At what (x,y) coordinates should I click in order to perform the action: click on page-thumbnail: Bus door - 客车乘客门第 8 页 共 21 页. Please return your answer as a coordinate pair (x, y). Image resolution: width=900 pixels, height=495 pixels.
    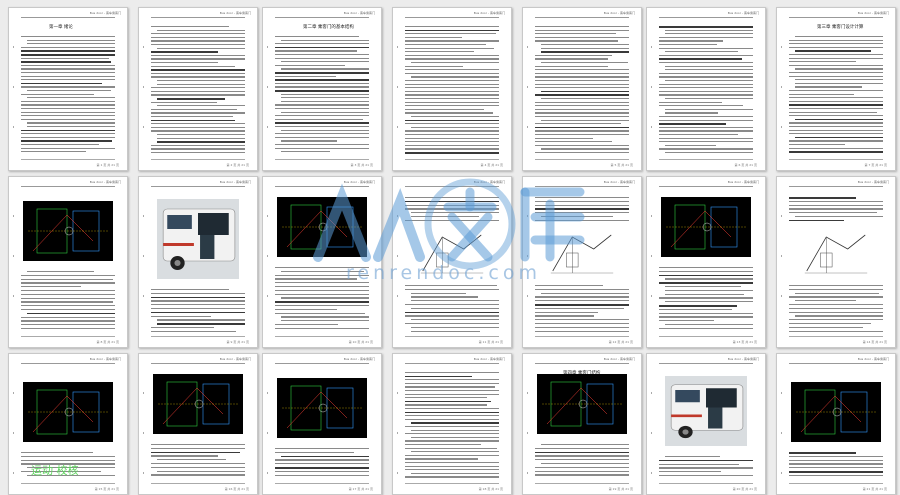
    Looking at the image, I should click on (68, 262).